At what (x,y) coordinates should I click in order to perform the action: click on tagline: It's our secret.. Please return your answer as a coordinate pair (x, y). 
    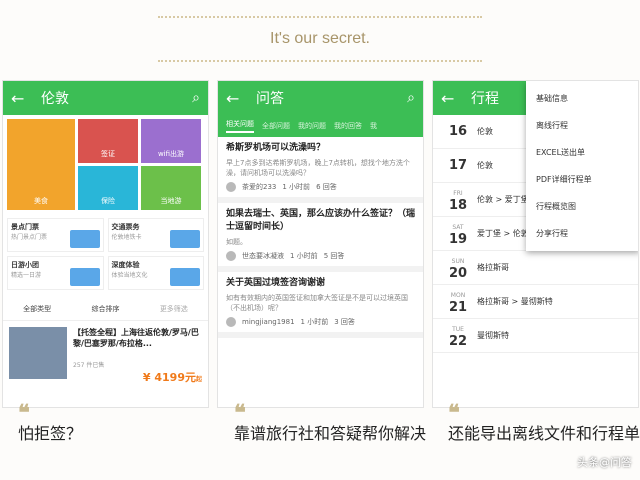
    Looking at the image, I should click on (320, 38).